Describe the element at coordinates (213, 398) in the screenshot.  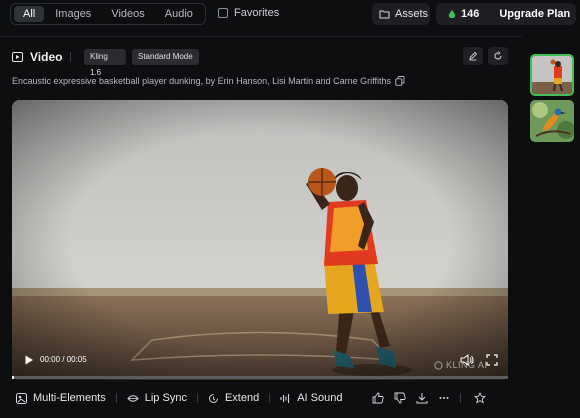
I see `extend-icon` at that location.